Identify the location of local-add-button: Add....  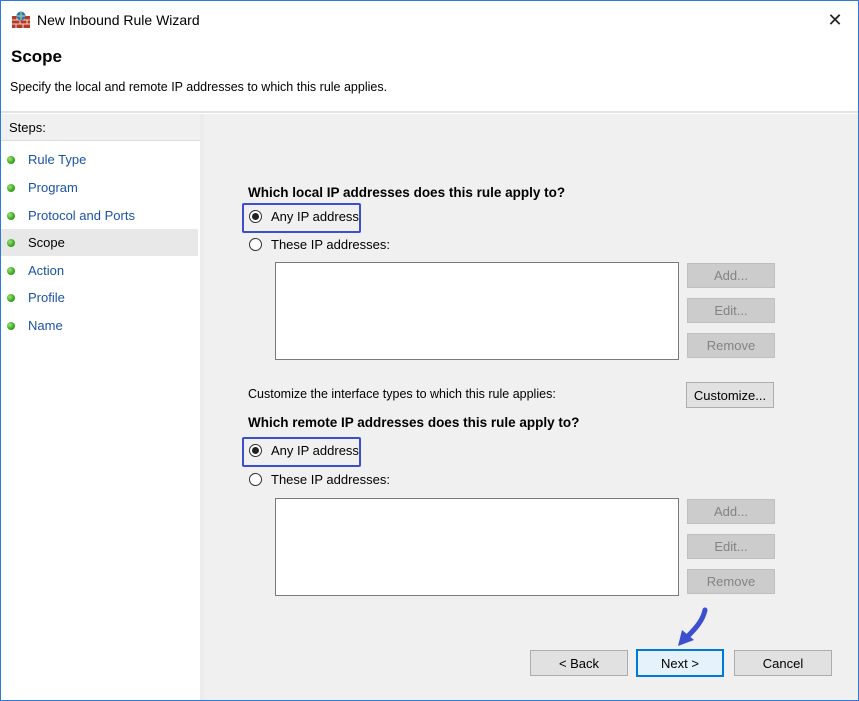
(731, 275).